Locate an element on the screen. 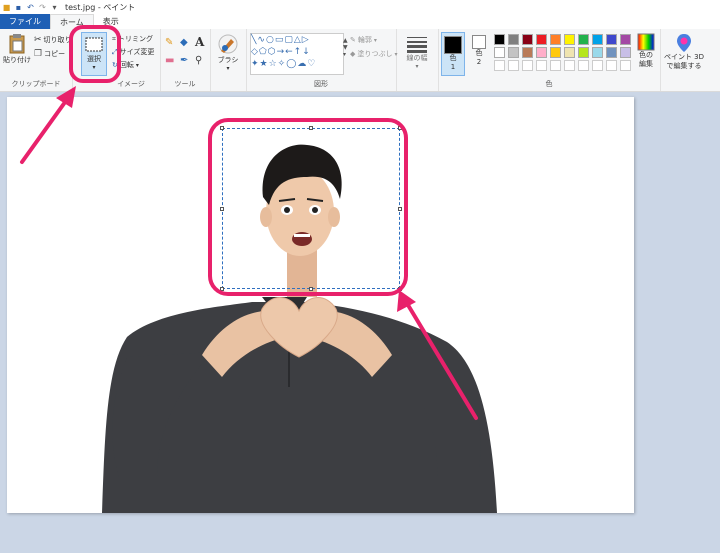 The image size is (720, 553). tab-file: ファイル is located at coordinates (25, 21).